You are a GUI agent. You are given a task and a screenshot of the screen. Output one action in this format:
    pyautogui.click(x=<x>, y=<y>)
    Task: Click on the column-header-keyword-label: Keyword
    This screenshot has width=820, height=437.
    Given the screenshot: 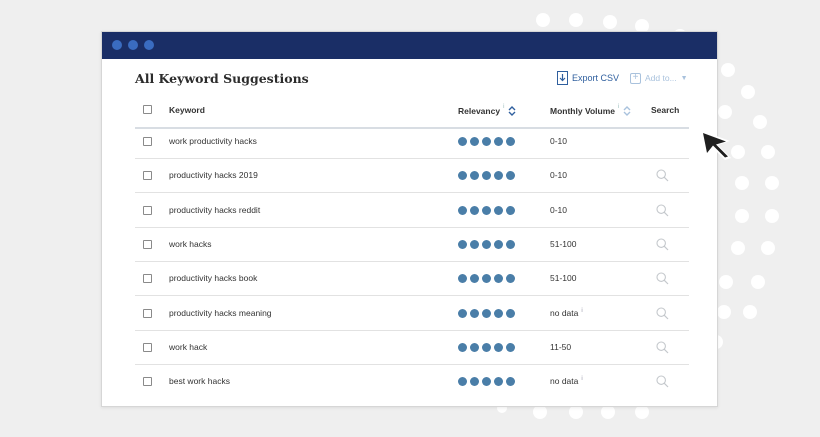 What is the action you would take?
    pyautogui.click(x=187, y=110)
    